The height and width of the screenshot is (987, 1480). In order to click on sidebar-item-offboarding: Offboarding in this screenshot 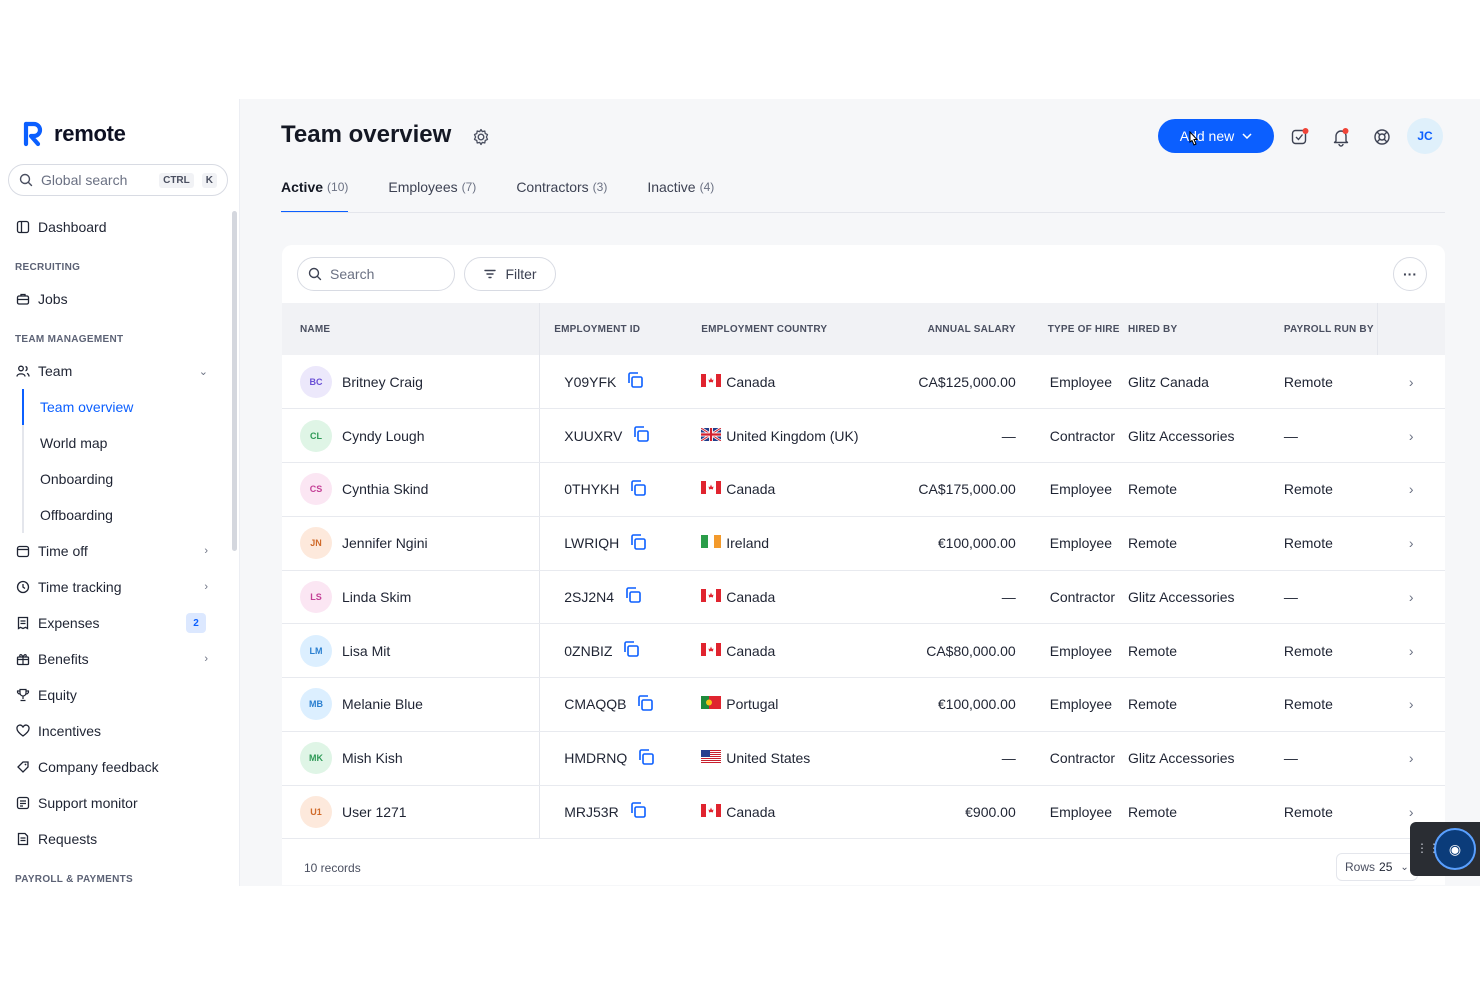, I will do `click(127, 515)`.